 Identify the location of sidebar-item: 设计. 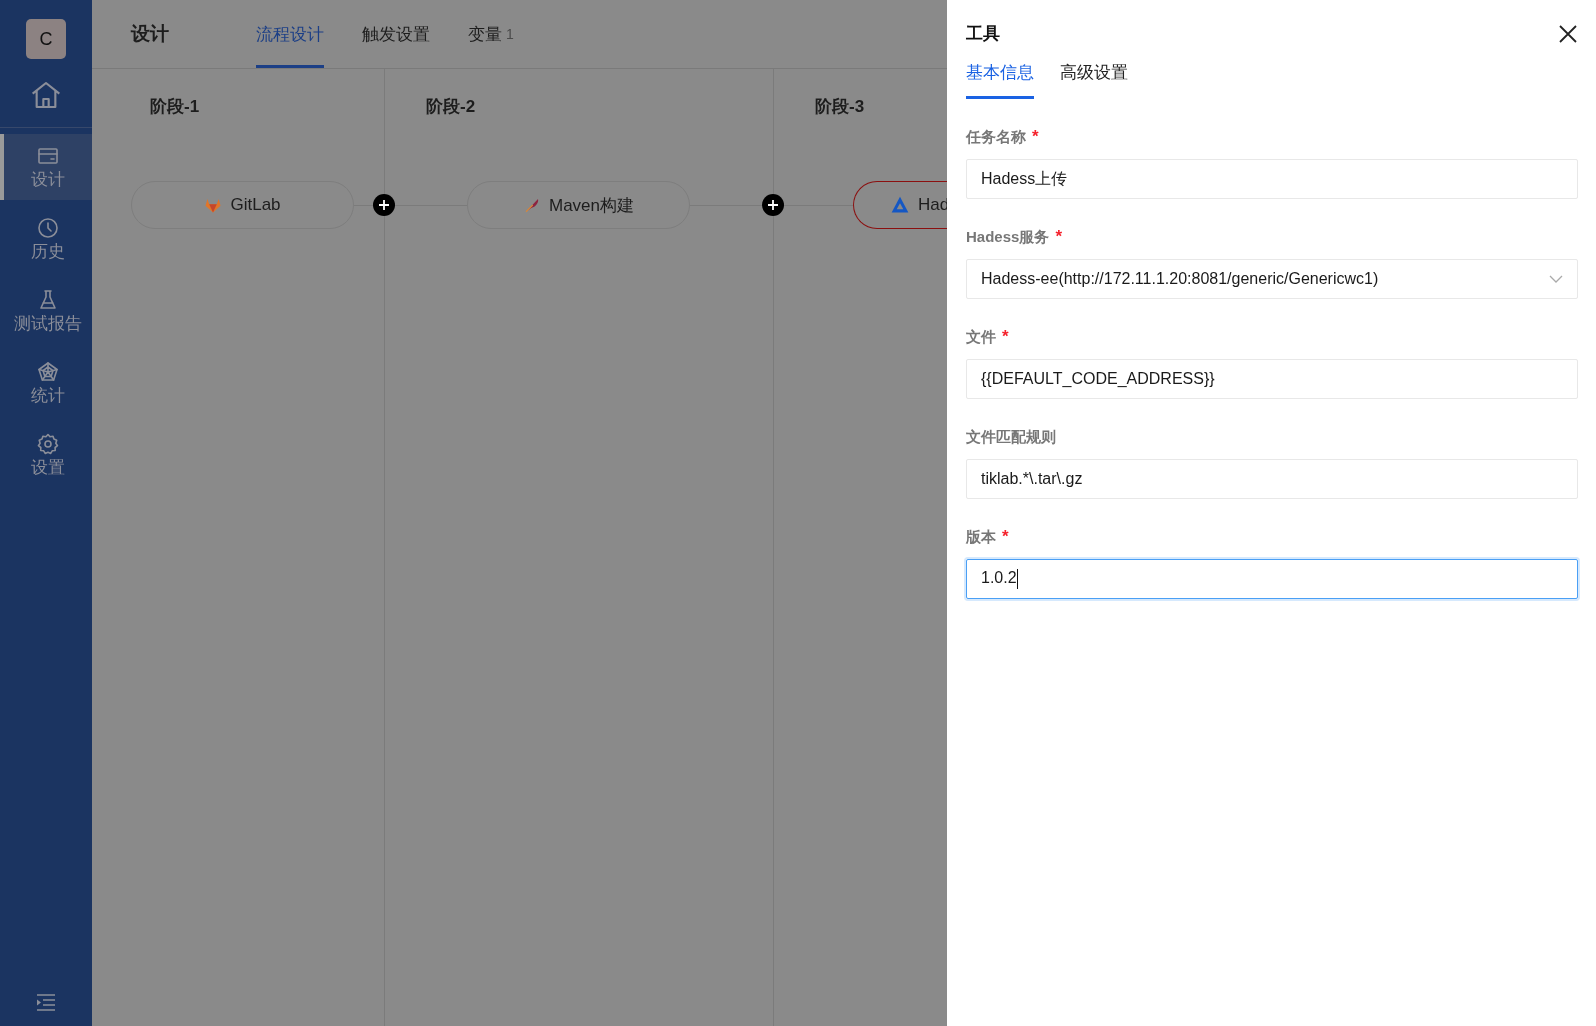
(46, 167).